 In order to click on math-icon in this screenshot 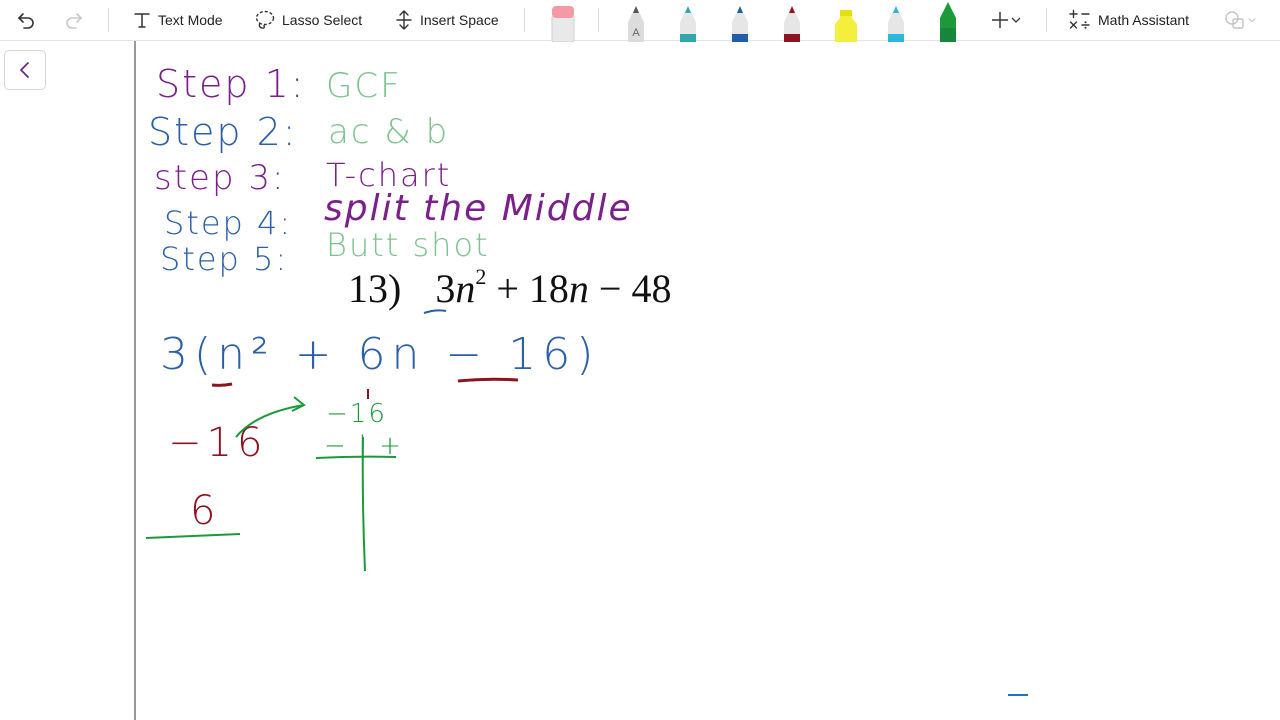, I will do `click(1079, 19)`.